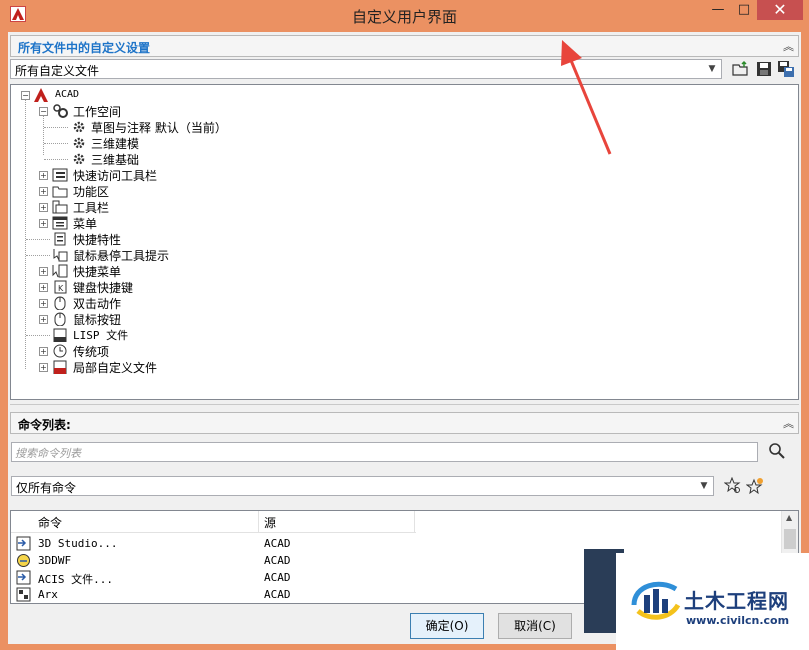  Describe the element at coordinates (754, 486) in the screenshot. I see `new-command-star-icon` at that location.